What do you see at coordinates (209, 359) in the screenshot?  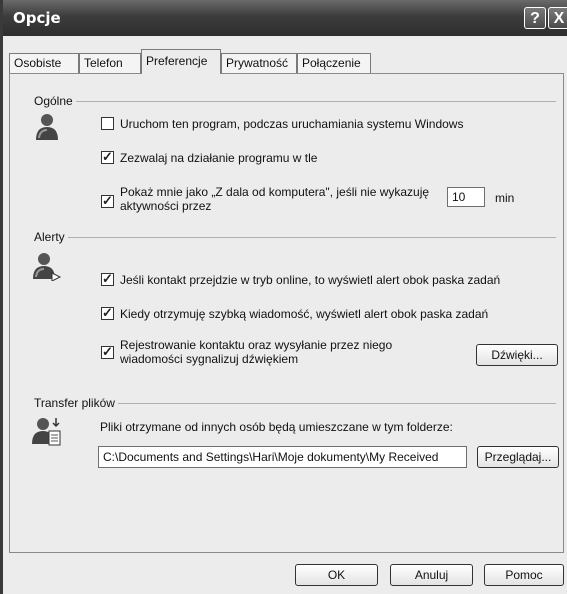 I see `sound-alert-label-line2: wiadomości sygnalizuj dźwiękiem` at bounding box center [209, 359].